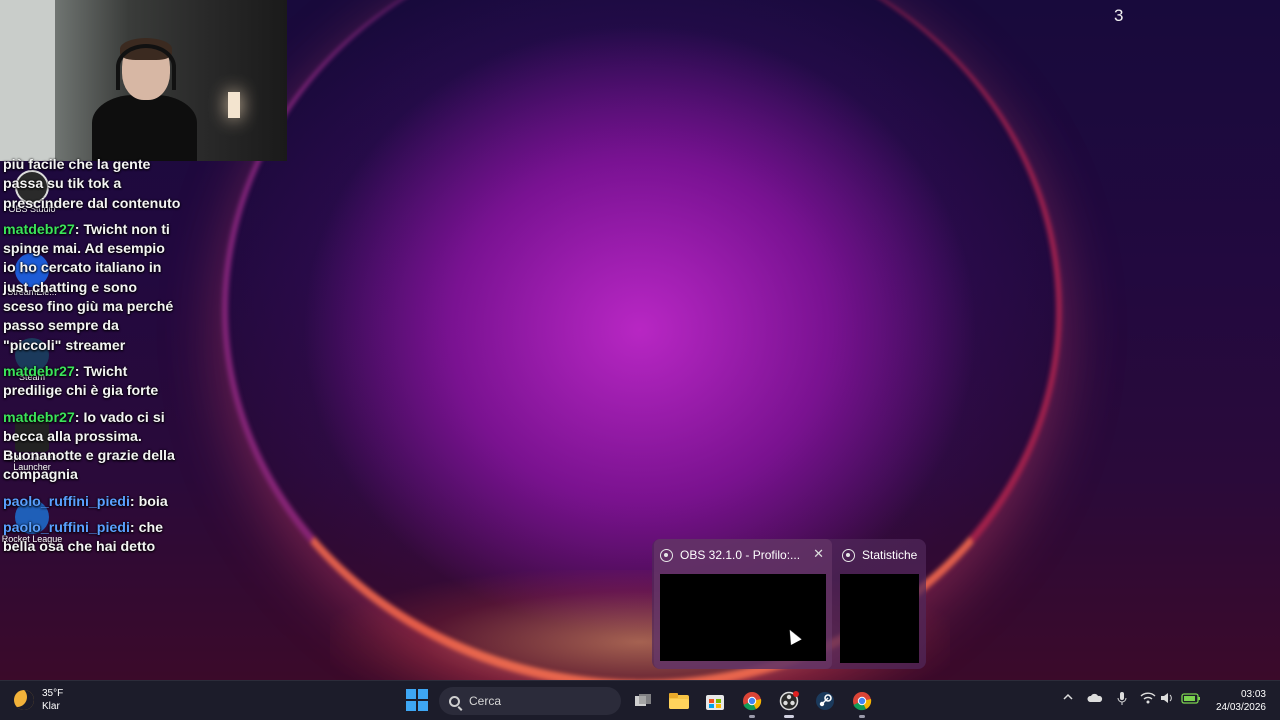 This screenshot has width=1280, height=720. I want to click on start-button, so click(417, 700).